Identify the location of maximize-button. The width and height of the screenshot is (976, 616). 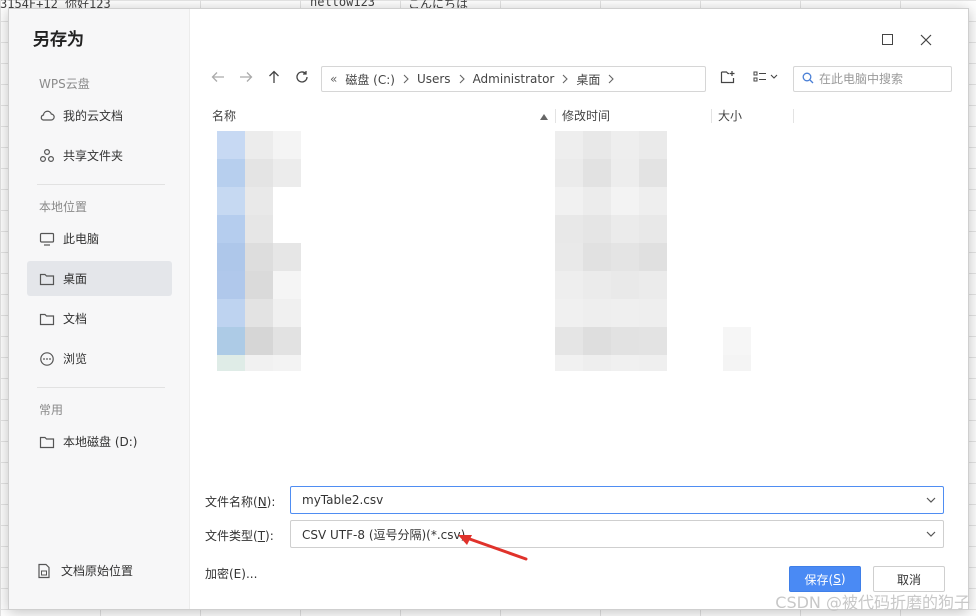
(887, 41).